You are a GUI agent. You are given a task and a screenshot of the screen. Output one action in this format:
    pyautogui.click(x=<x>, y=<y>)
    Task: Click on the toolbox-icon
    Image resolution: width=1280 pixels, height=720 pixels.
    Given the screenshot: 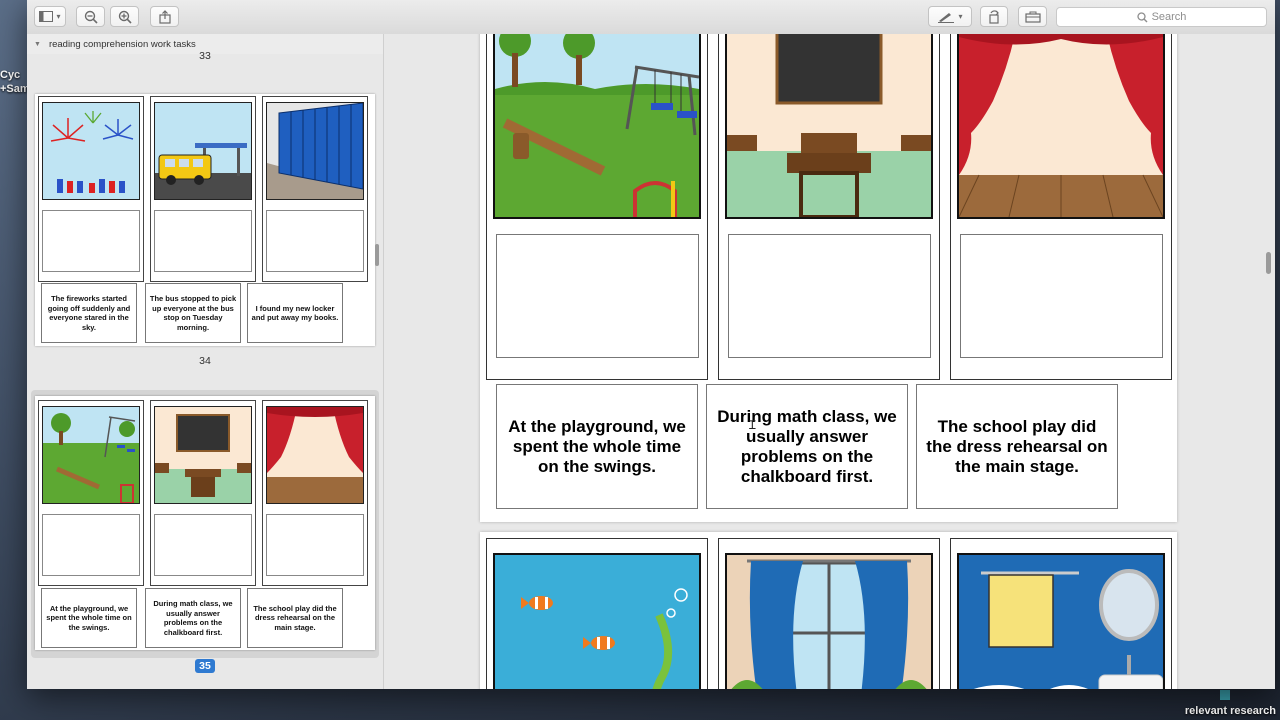 What is the action you would take?
    pyautogui.click(x=1032, y=17)
    